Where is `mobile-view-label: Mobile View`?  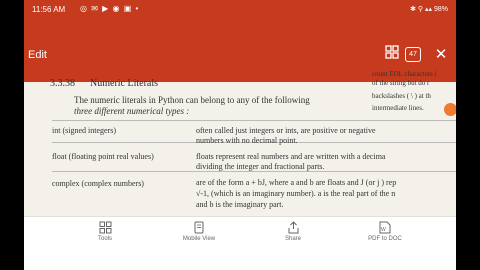 mobile-view-label: Mobile View is located at coordinates (199, 239).